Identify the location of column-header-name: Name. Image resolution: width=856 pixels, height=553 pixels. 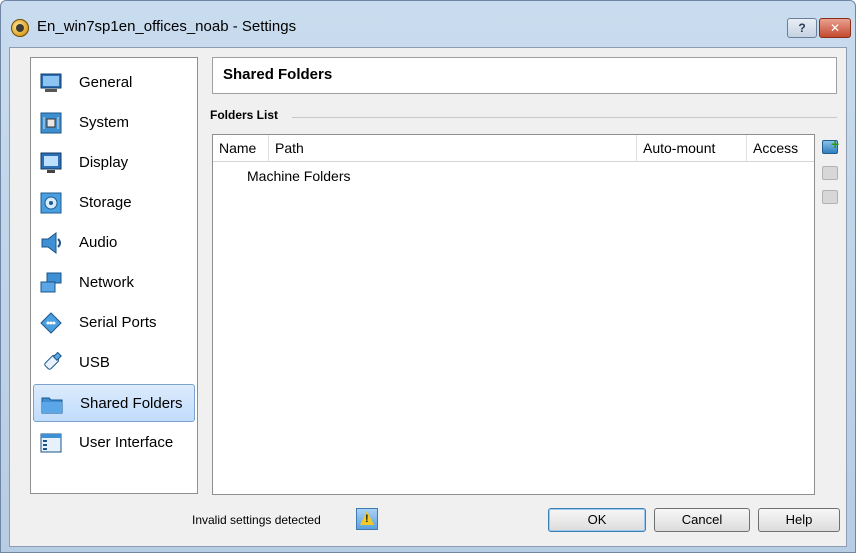
(241, 148).